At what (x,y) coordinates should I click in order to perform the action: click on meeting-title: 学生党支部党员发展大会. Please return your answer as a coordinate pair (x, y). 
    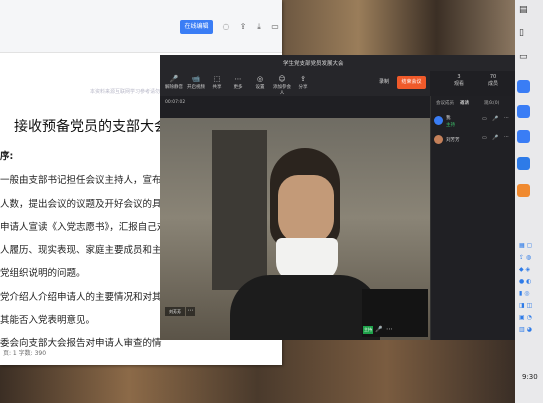
    Looking at the image, I should click on (313, 64).